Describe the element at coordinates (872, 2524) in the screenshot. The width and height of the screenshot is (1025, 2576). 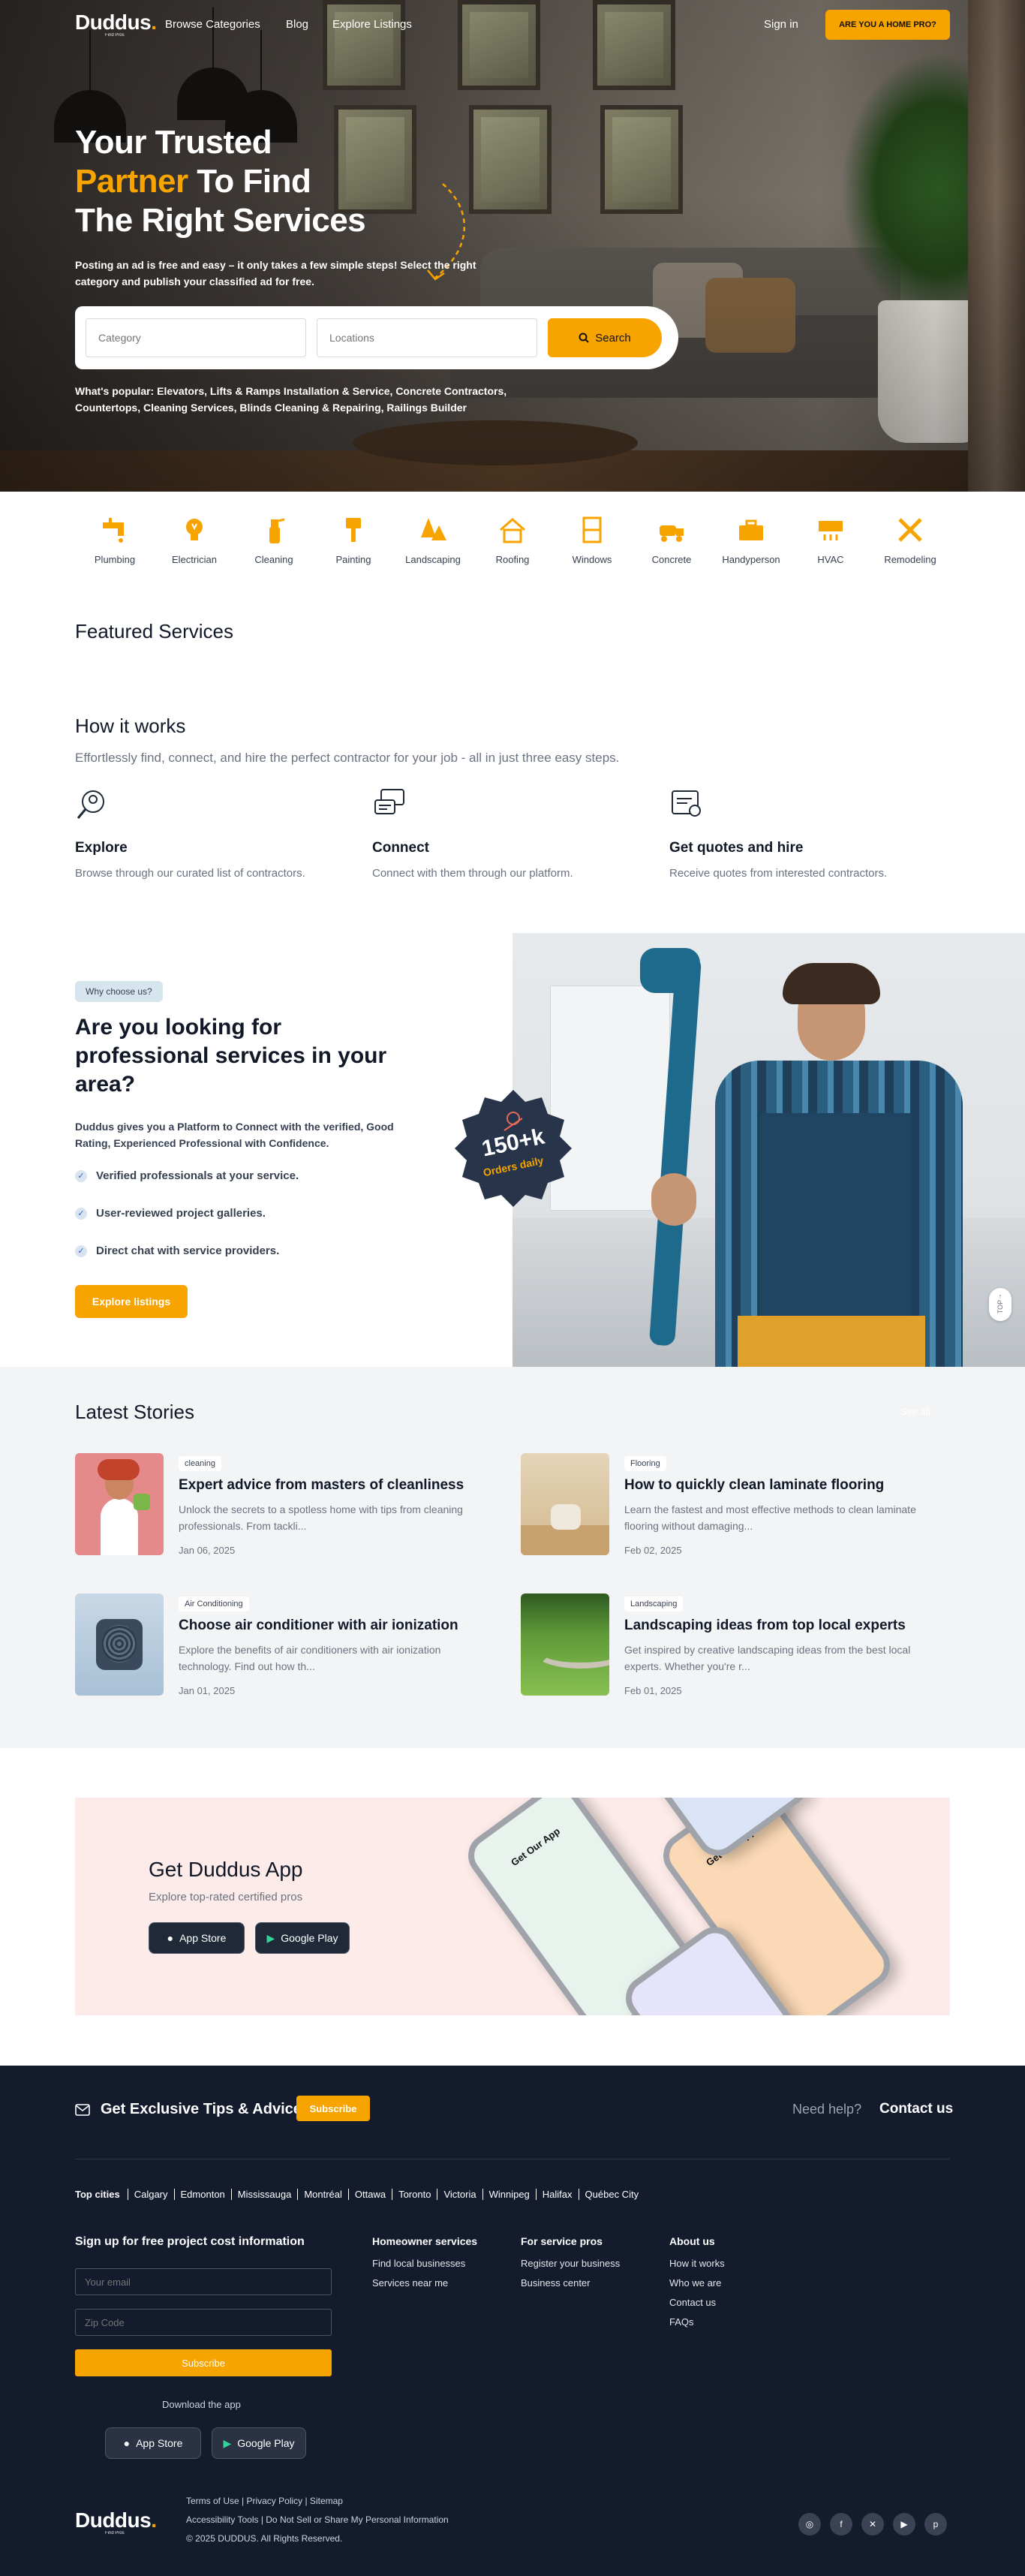
I see `x-icon: ✕` at that location.